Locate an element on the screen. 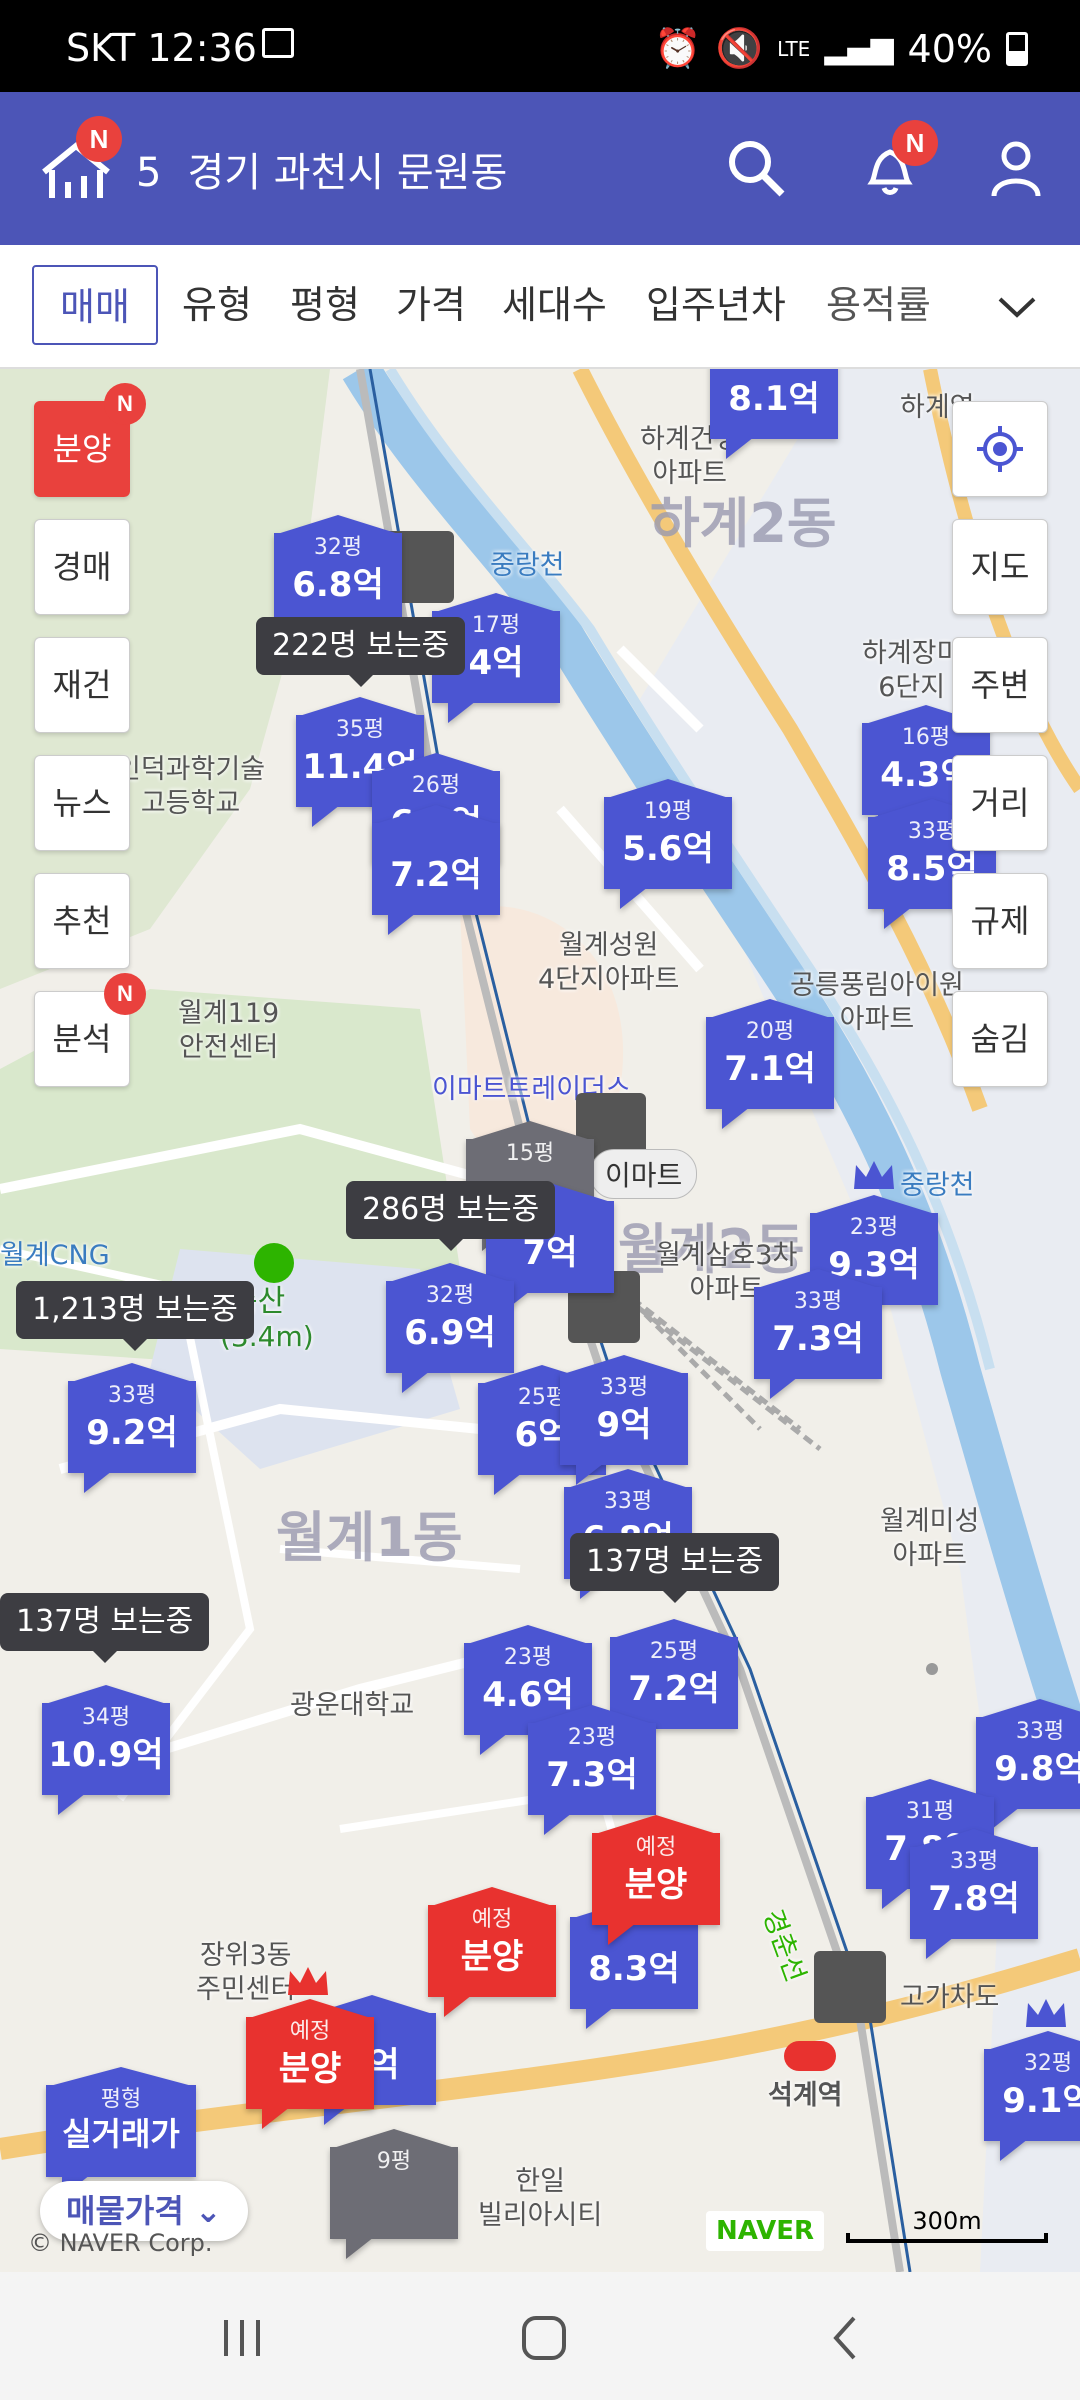 The height and width of the screenshot is (2400, 1080). side-button-distance: 거리 is located at coordinates (1000, 803).